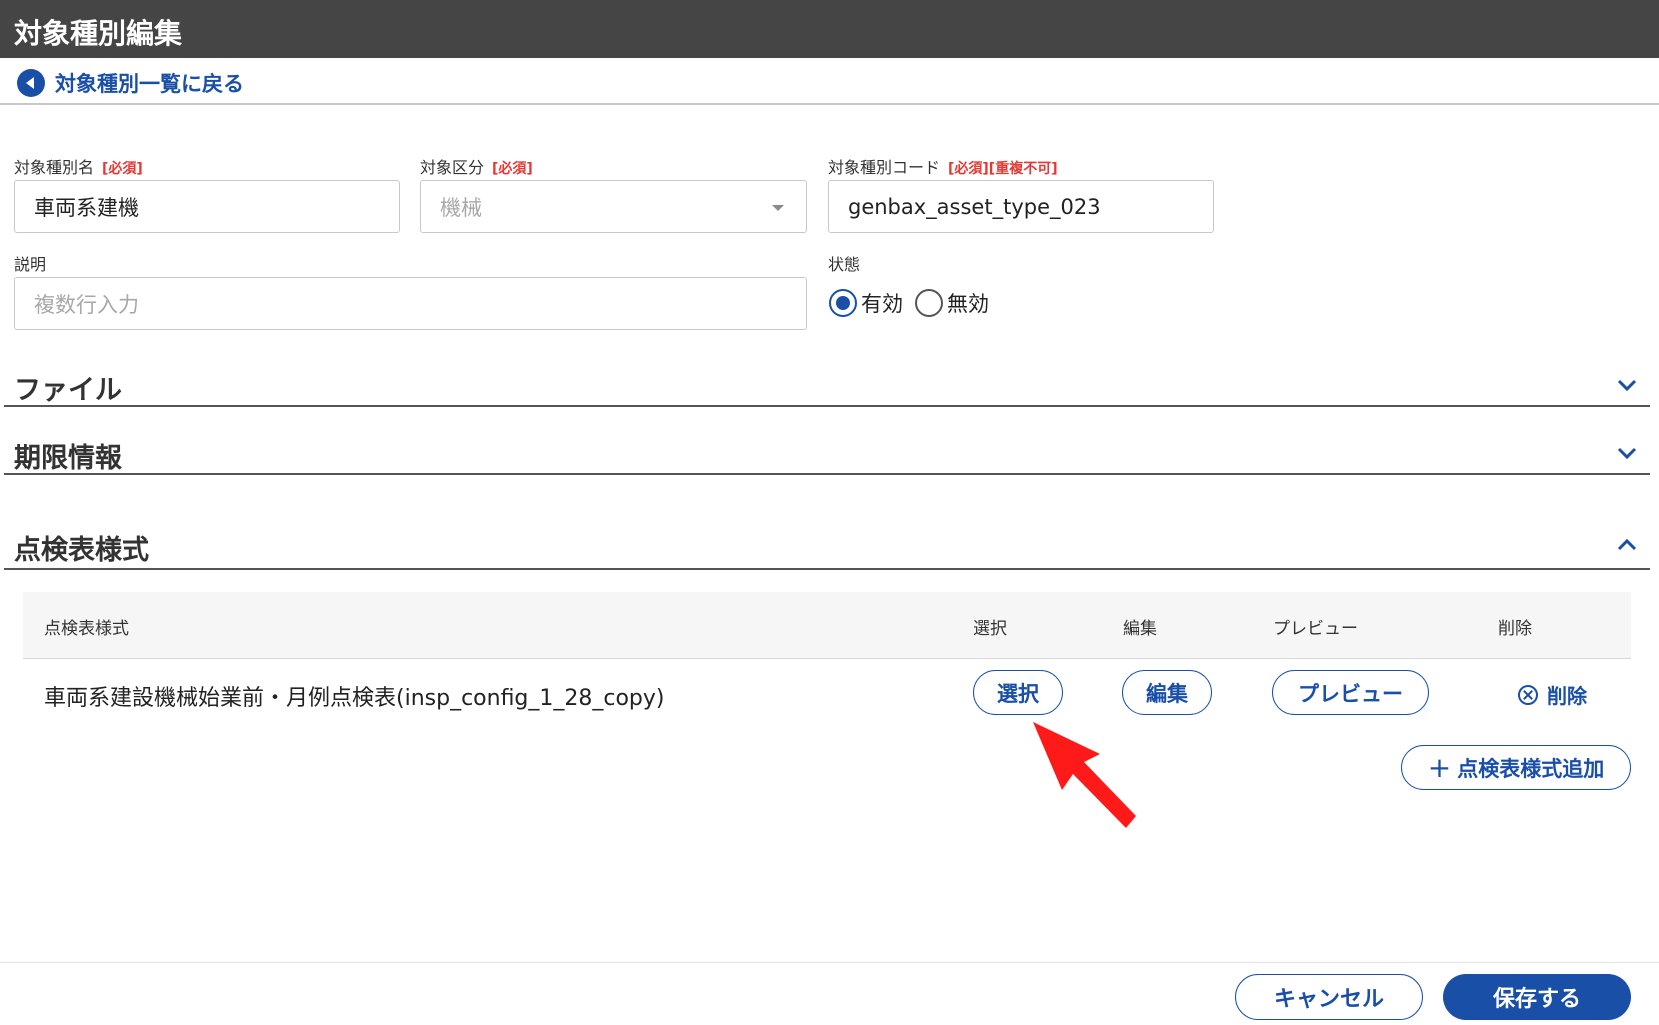 This screenshot has width=1659, height=1025. Describe the element at coordinates (452, 167) in the screenshot. I see `category-label-text: 対象区分` at that location.